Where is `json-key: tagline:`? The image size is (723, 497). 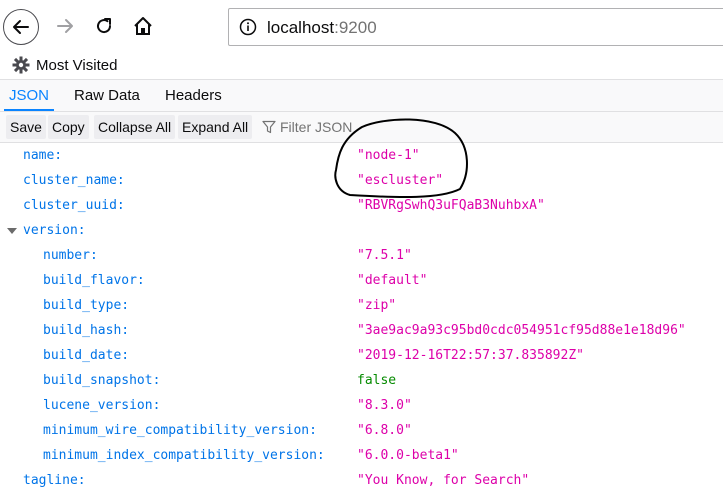 json-key: tagline: is located at coordinates (54, 480).